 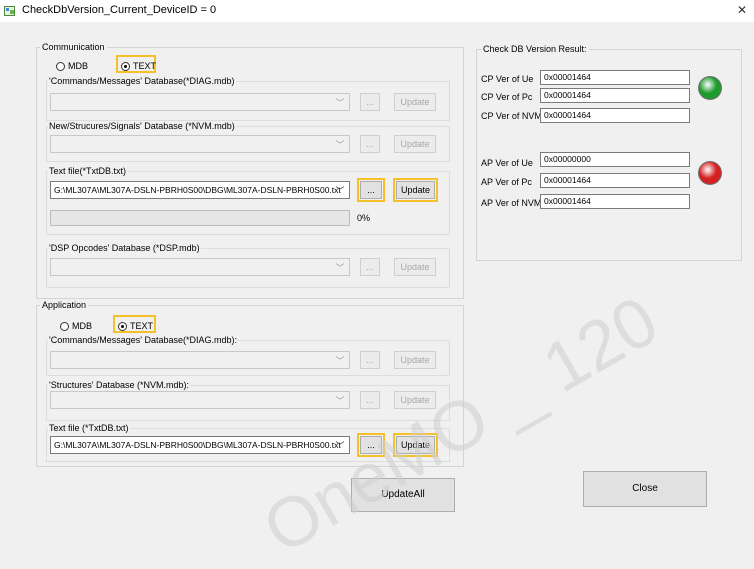 What do you see at coordinates (143, 340) in the screenshot?
I see `app-commands-label: 'Commands/Messages' Database(*DIAG.mdb):` at bounding box center [143, 340].